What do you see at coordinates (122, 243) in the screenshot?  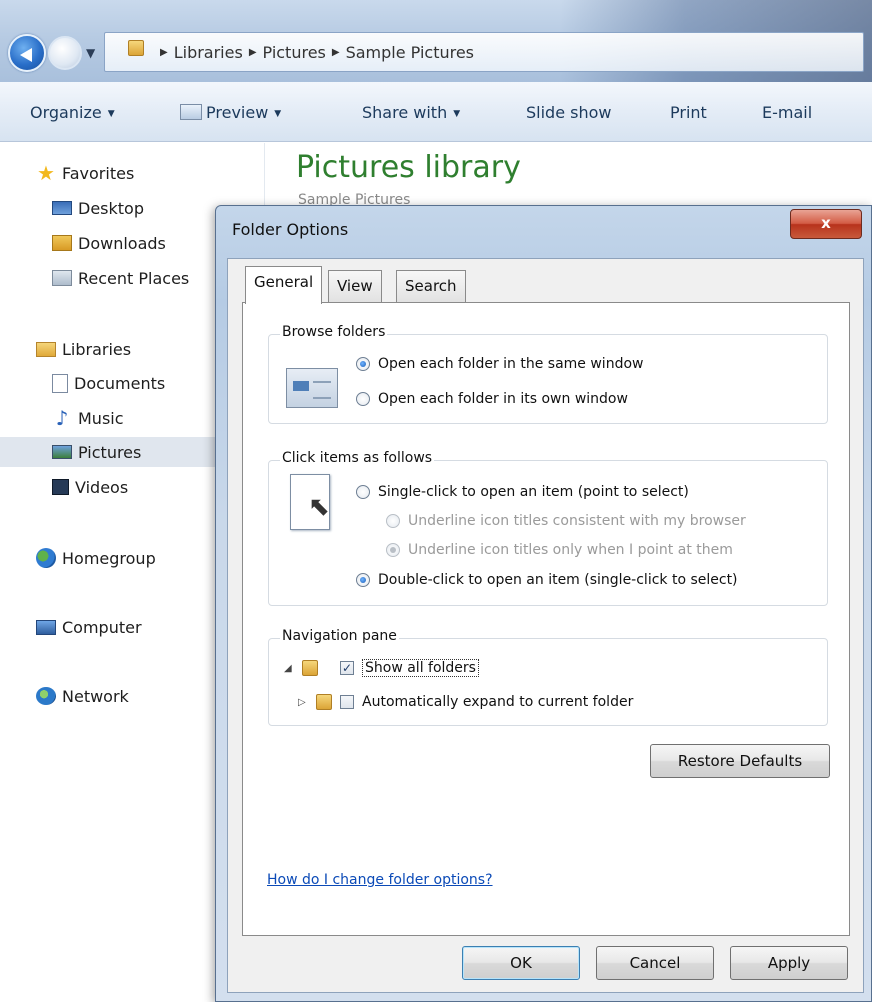 I see `nav-label: Downloads` at bounding box center [122, 243].